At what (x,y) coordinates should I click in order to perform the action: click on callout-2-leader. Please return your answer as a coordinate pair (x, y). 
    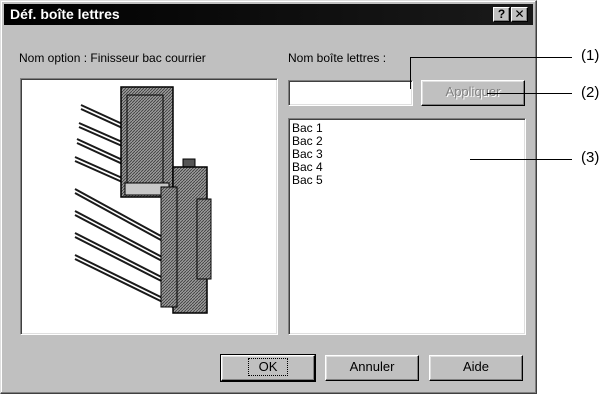
    Looking at the image, I should click on (529, 93).